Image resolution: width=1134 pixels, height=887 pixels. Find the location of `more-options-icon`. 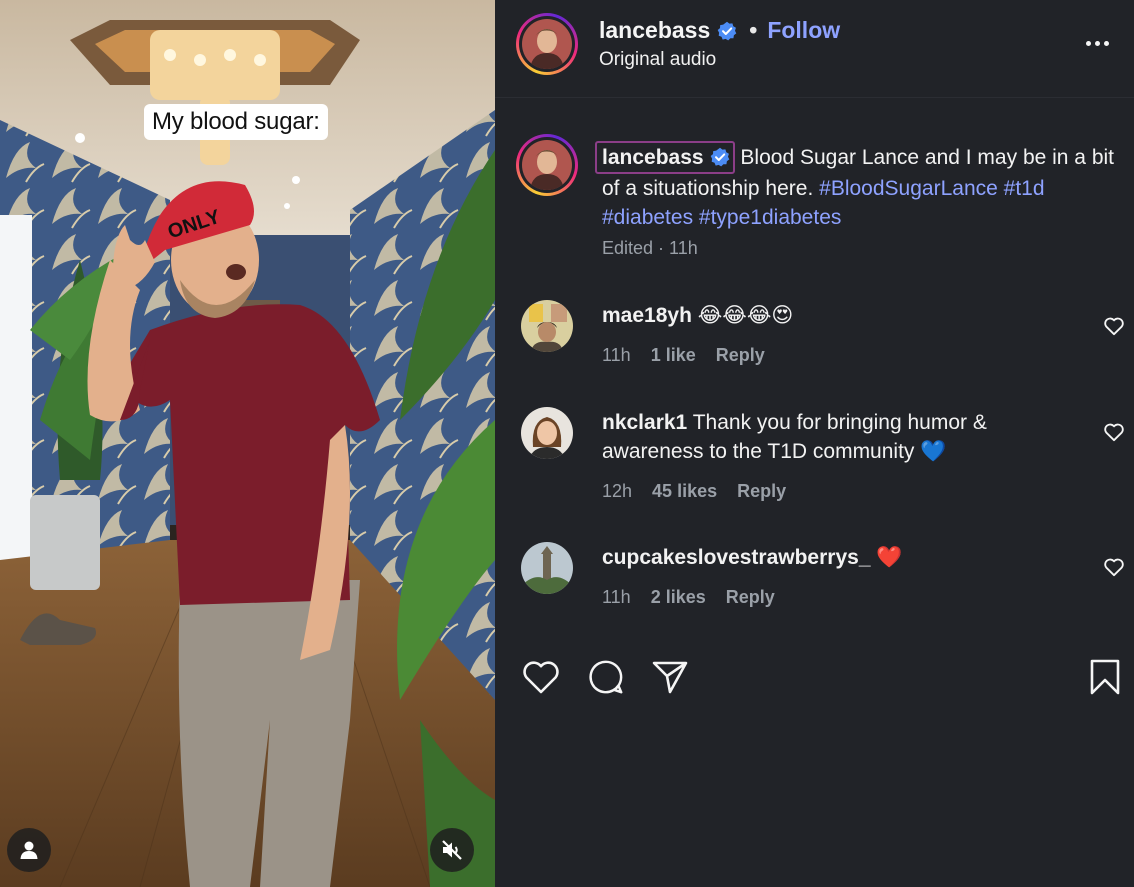

more-options-icon is located at coordinates (1097, 43).